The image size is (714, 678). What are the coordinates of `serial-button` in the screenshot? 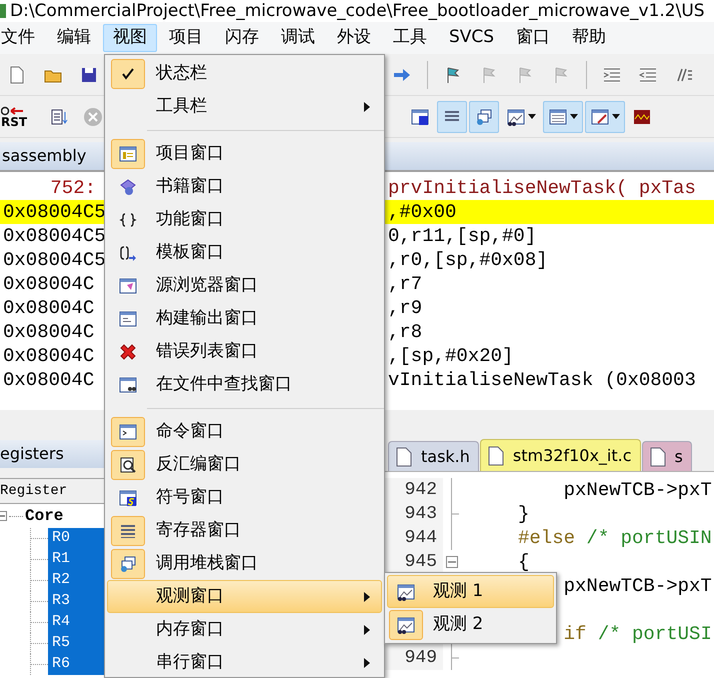 It's located at (605, 116).